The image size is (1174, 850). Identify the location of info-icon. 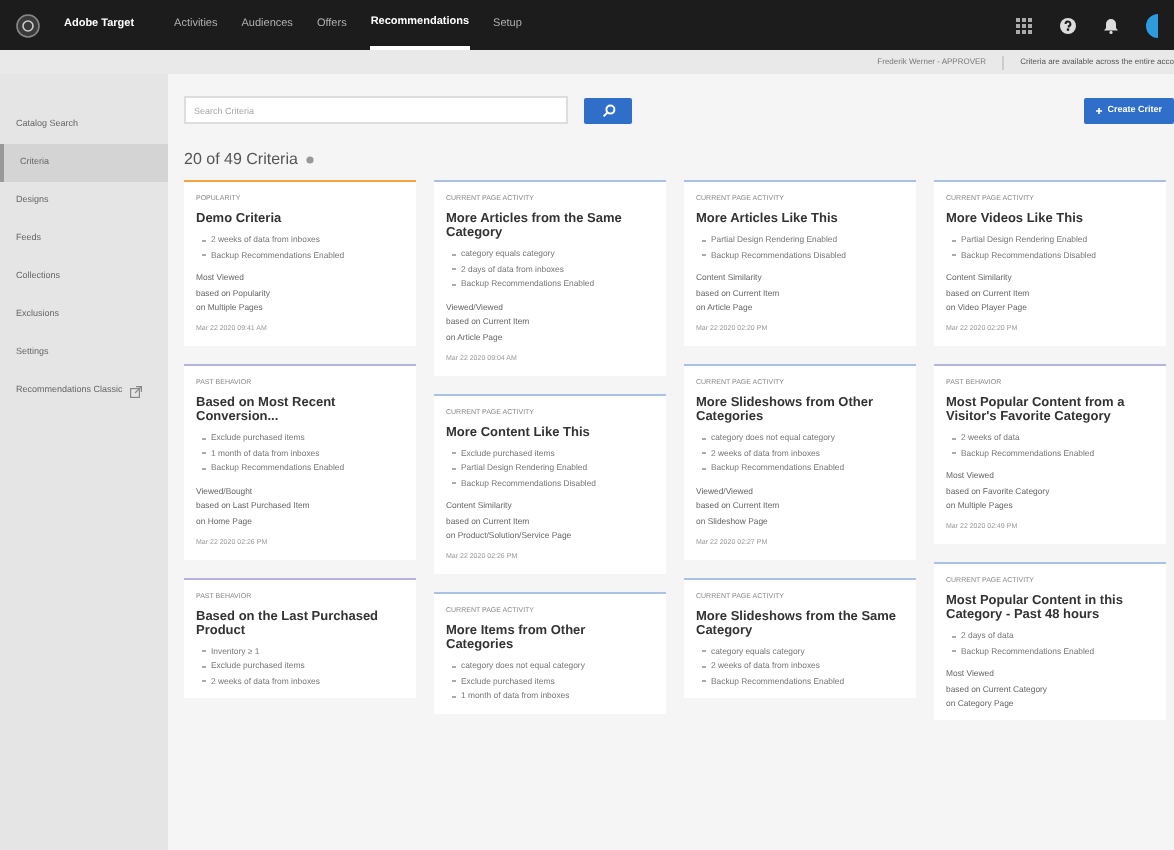
(309, 160).